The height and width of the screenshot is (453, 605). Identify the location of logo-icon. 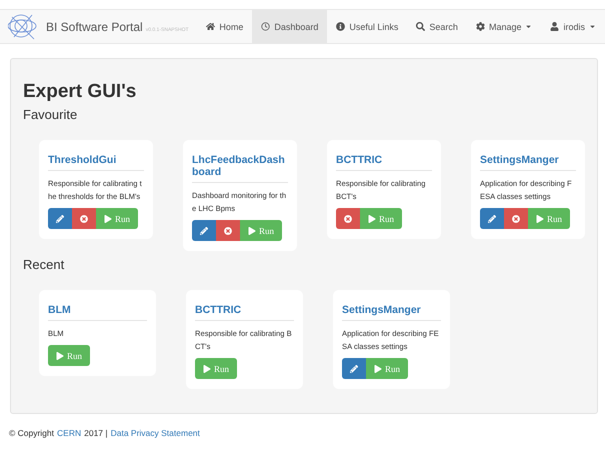
(23, 26).